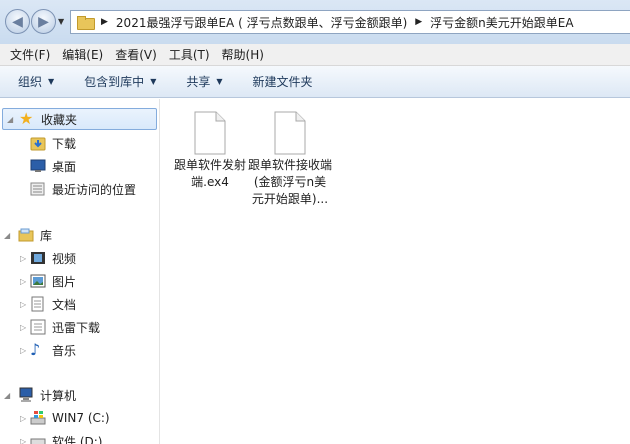 The width and height of the screenshot is (630, 444). Describe the element at coordinates (58, 395) in the screenshot. I see `nav-computer-label: 计算机` at that location.